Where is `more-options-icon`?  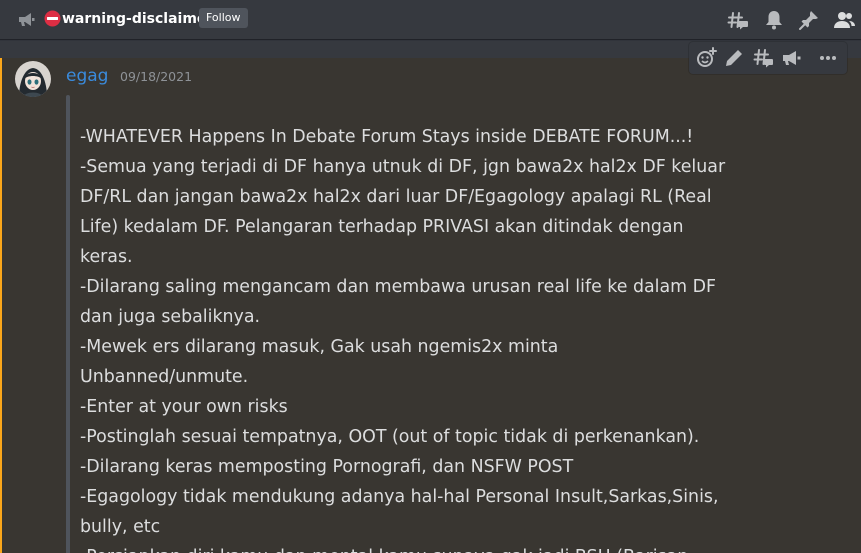
more-options-icon is located at coordinates (828, 58).